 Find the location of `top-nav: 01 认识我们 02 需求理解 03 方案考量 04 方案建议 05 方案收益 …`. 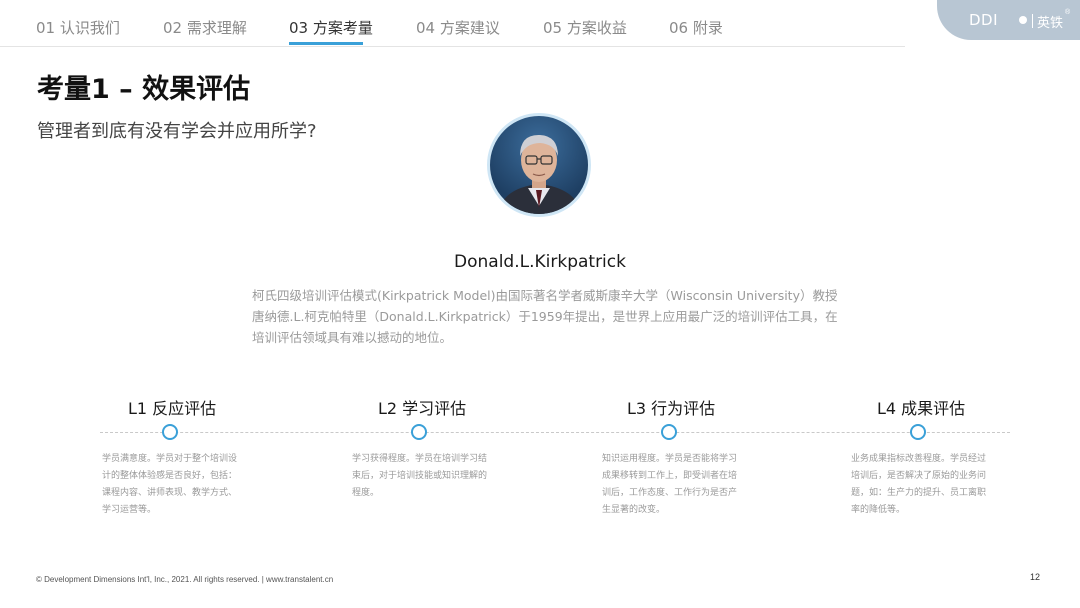

top-nav: 01 认识我们 02 需求理解 03 方案考量 04 方案建议 05 方案收益 … is located at coordinates (452, 23).